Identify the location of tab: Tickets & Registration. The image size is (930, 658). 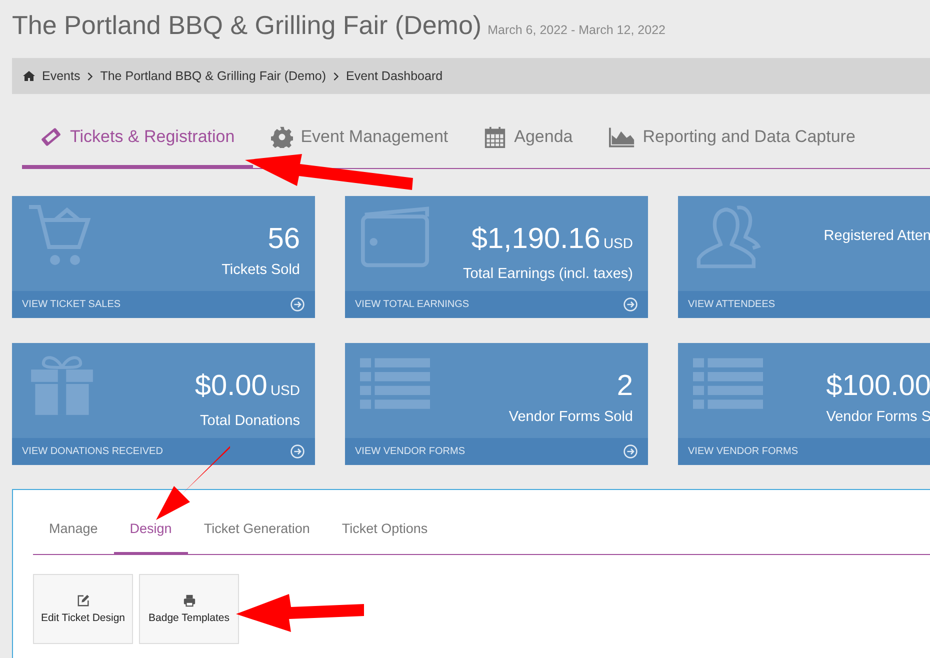
(137, 139).